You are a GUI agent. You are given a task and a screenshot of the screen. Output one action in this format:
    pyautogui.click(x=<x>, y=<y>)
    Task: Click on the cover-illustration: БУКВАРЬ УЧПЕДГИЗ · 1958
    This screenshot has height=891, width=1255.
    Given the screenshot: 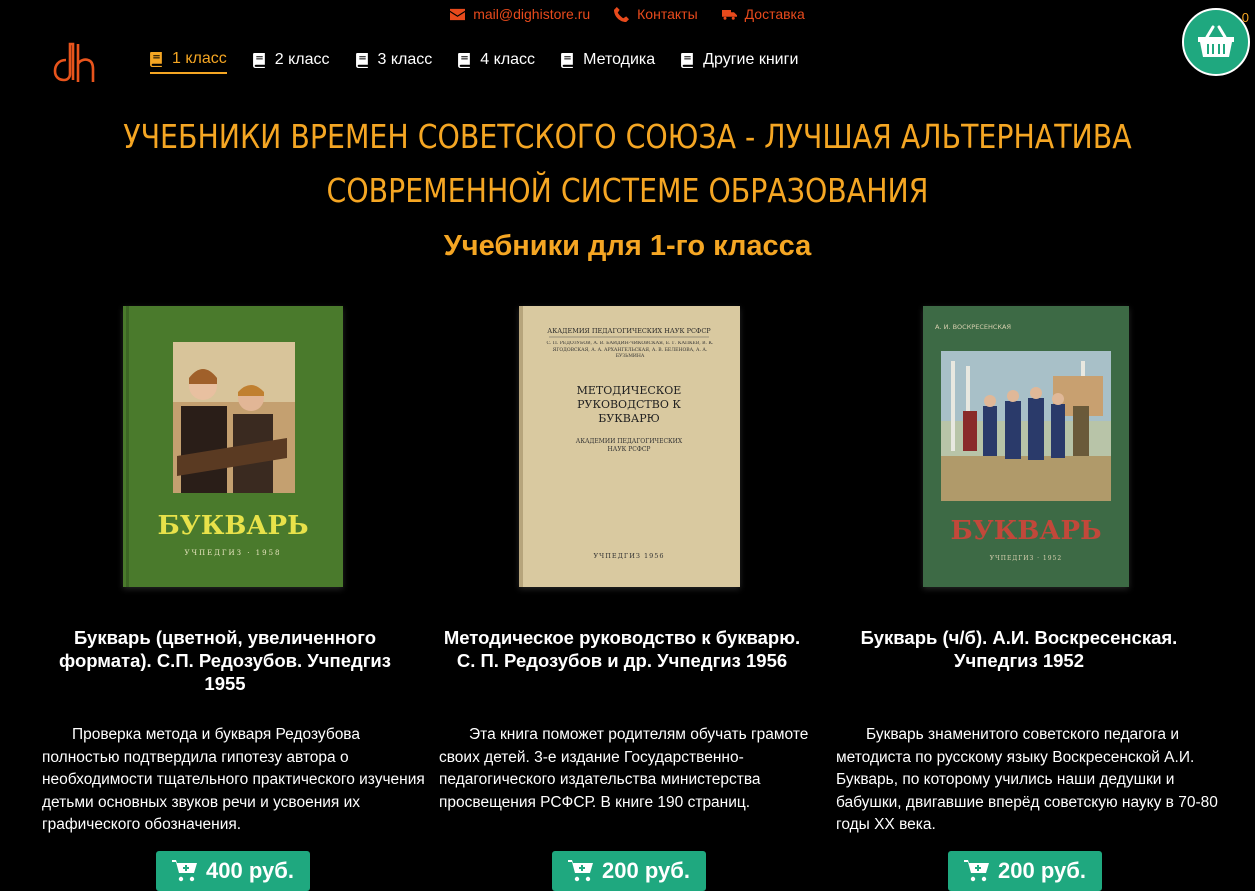 What is the action you would take?
    pyautogui.click(x=233, y=446)
    